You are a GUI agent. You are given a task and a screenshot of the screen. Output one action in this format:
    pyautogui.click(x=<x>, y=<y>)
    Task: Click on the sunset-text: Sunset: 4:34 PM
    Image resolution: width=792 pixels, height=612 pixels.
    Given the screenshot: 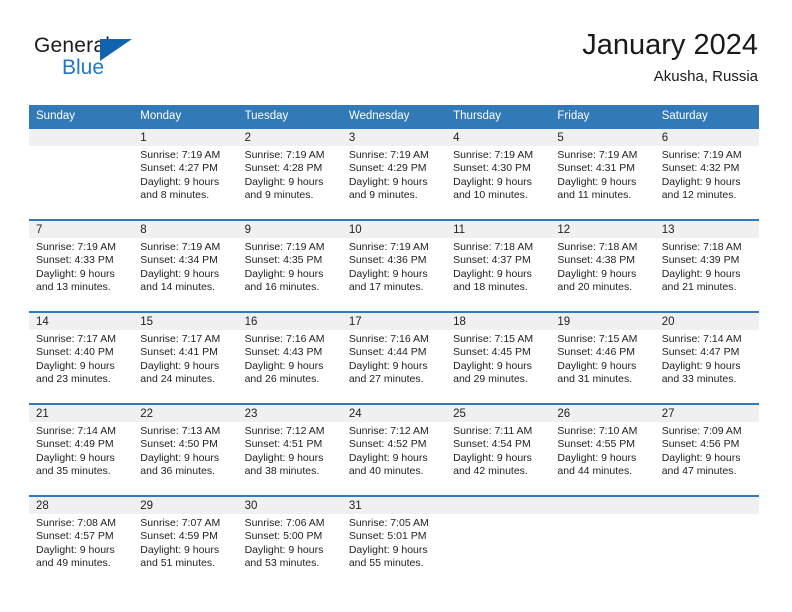 What is the action you would take?
    pyautogui.click(x=179, y=260)
    